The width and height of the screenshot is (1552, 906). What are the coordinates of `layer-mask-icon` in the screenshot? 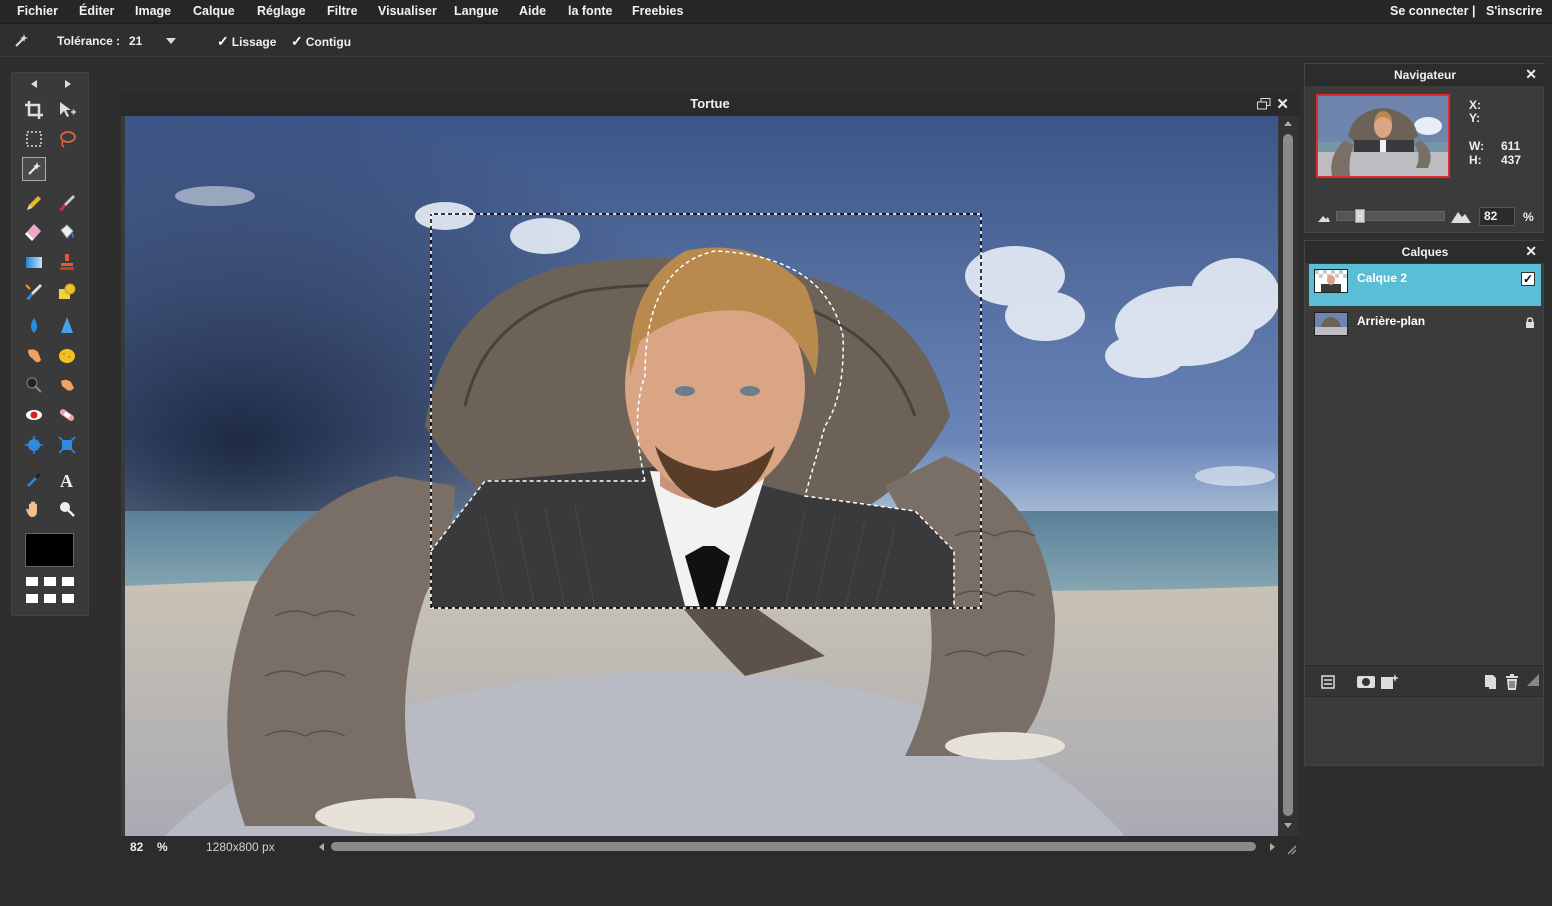 It's located at (1365, 682).